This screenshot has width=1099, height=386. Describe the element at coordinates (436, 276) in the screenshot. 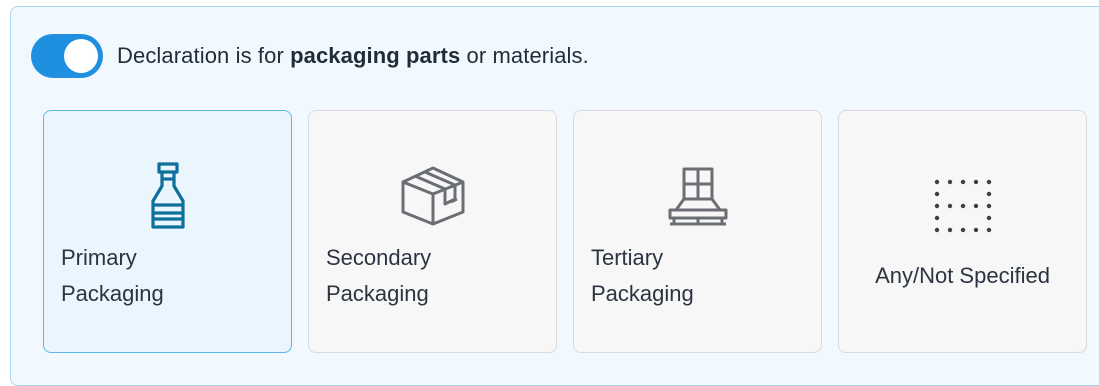

I see `secondary-packaging-label: Secondary Packaging` at that location.